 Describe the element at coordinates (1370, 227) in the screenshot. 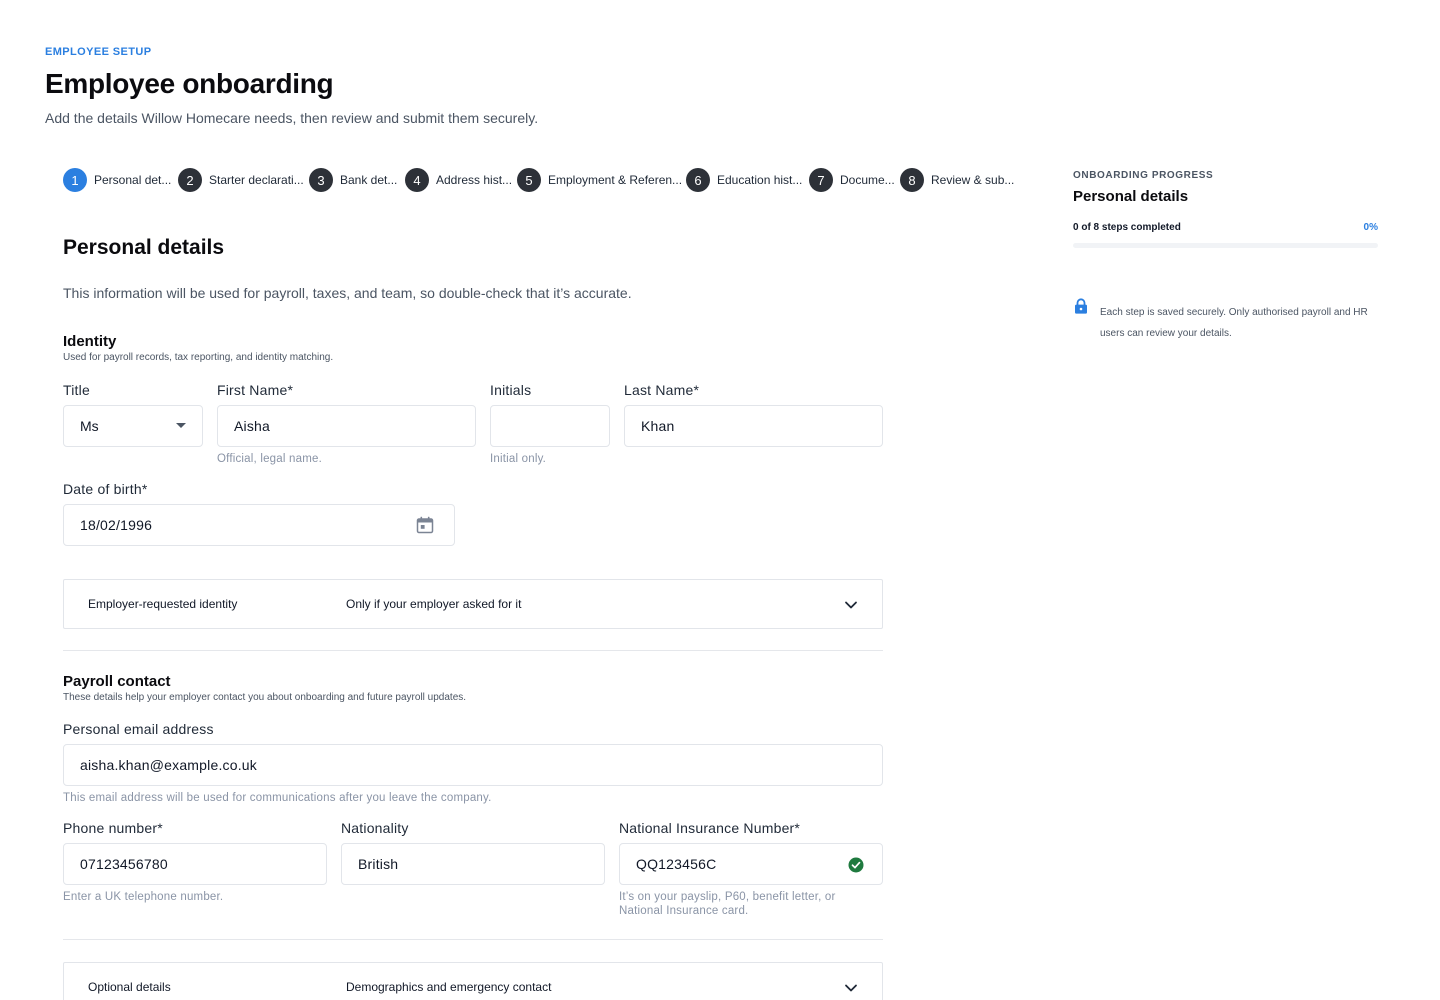

I see `progress-percent: 0%` at that location.